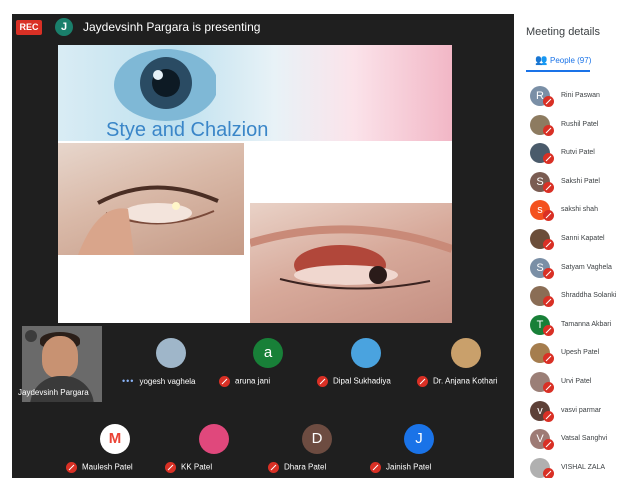 The image size is (639, 487). I want to click on people-list-item: S Satyam Vaghela, so click(574, 269).